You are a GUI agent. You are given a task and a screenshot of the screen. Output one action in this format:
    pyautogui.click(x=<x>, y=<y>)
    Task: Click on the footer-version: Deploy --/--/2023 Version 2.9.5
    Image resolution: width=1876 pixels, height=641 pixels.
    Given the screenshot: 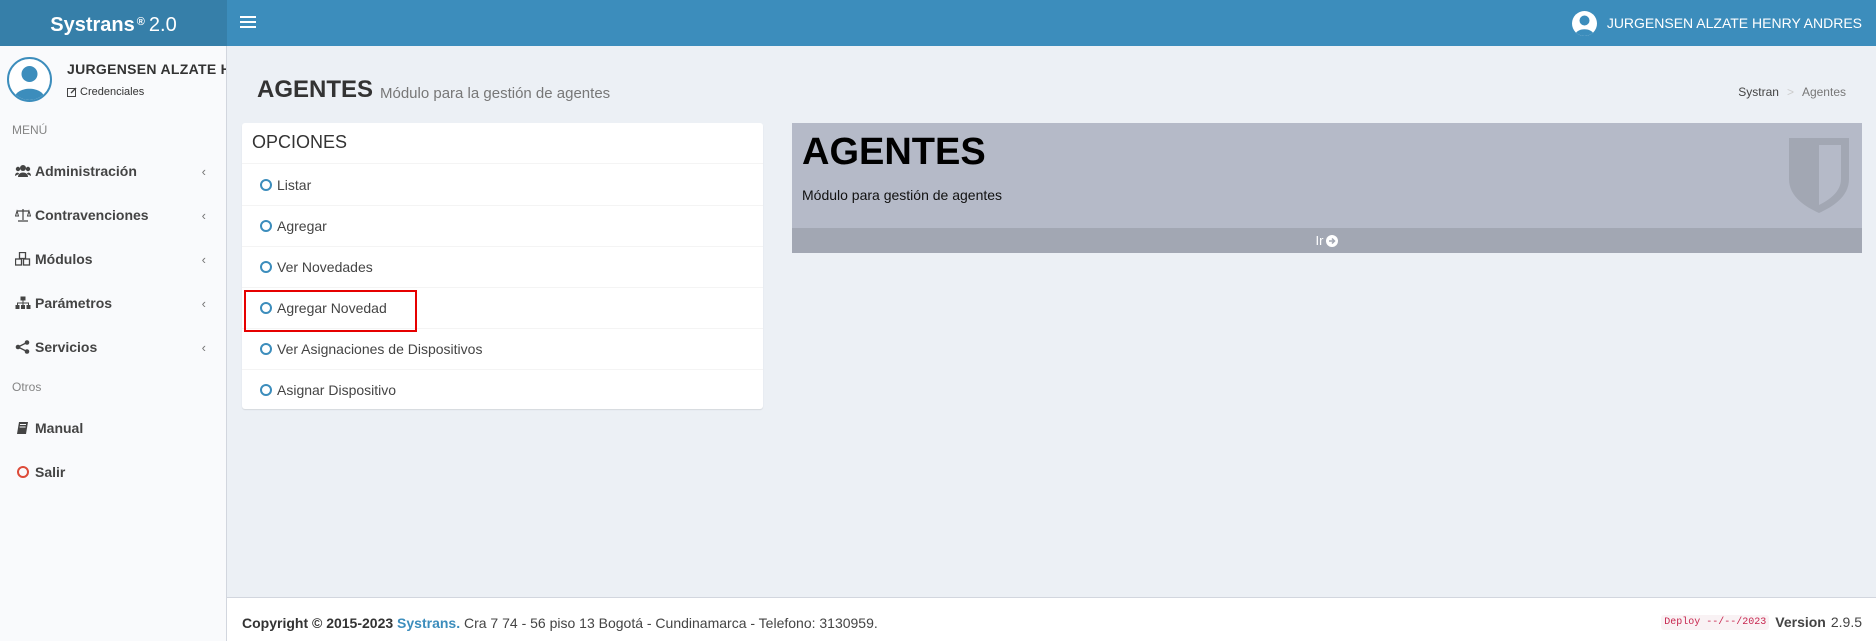 What is the action you would take?
    pyautogui.click(x=1761, y=622)
    